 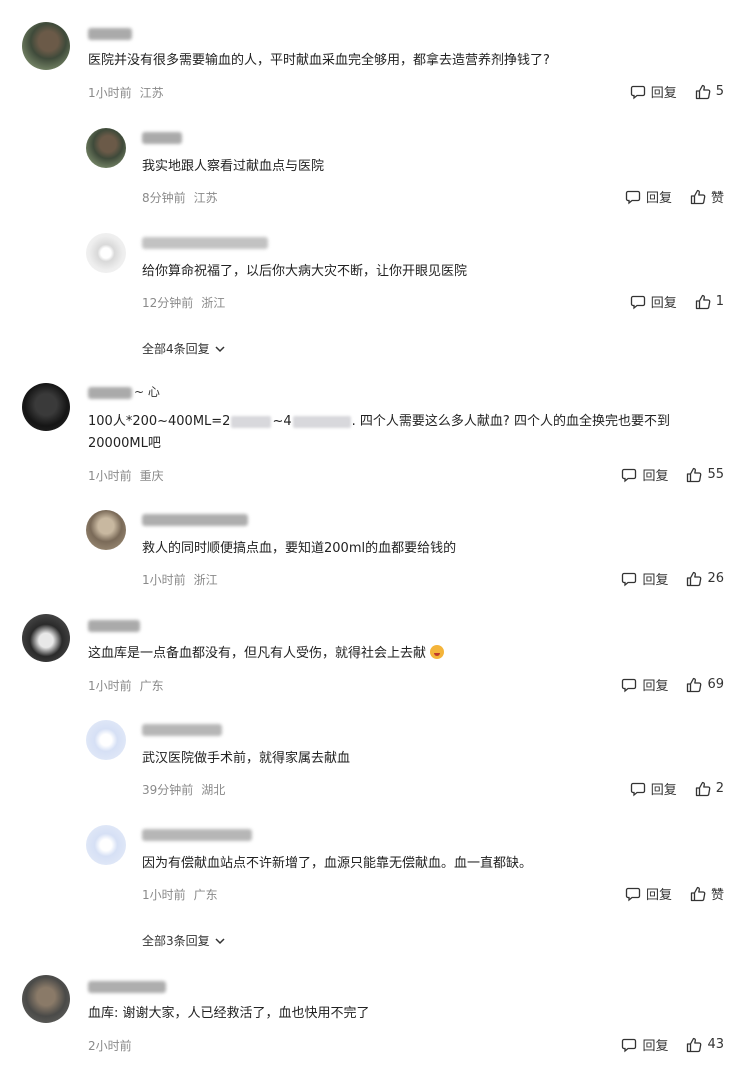 I want to click on comment-text: 这血库是一点备血都没有，但凡有人受伤，就得社会上去献, so click(x=266, y=653).